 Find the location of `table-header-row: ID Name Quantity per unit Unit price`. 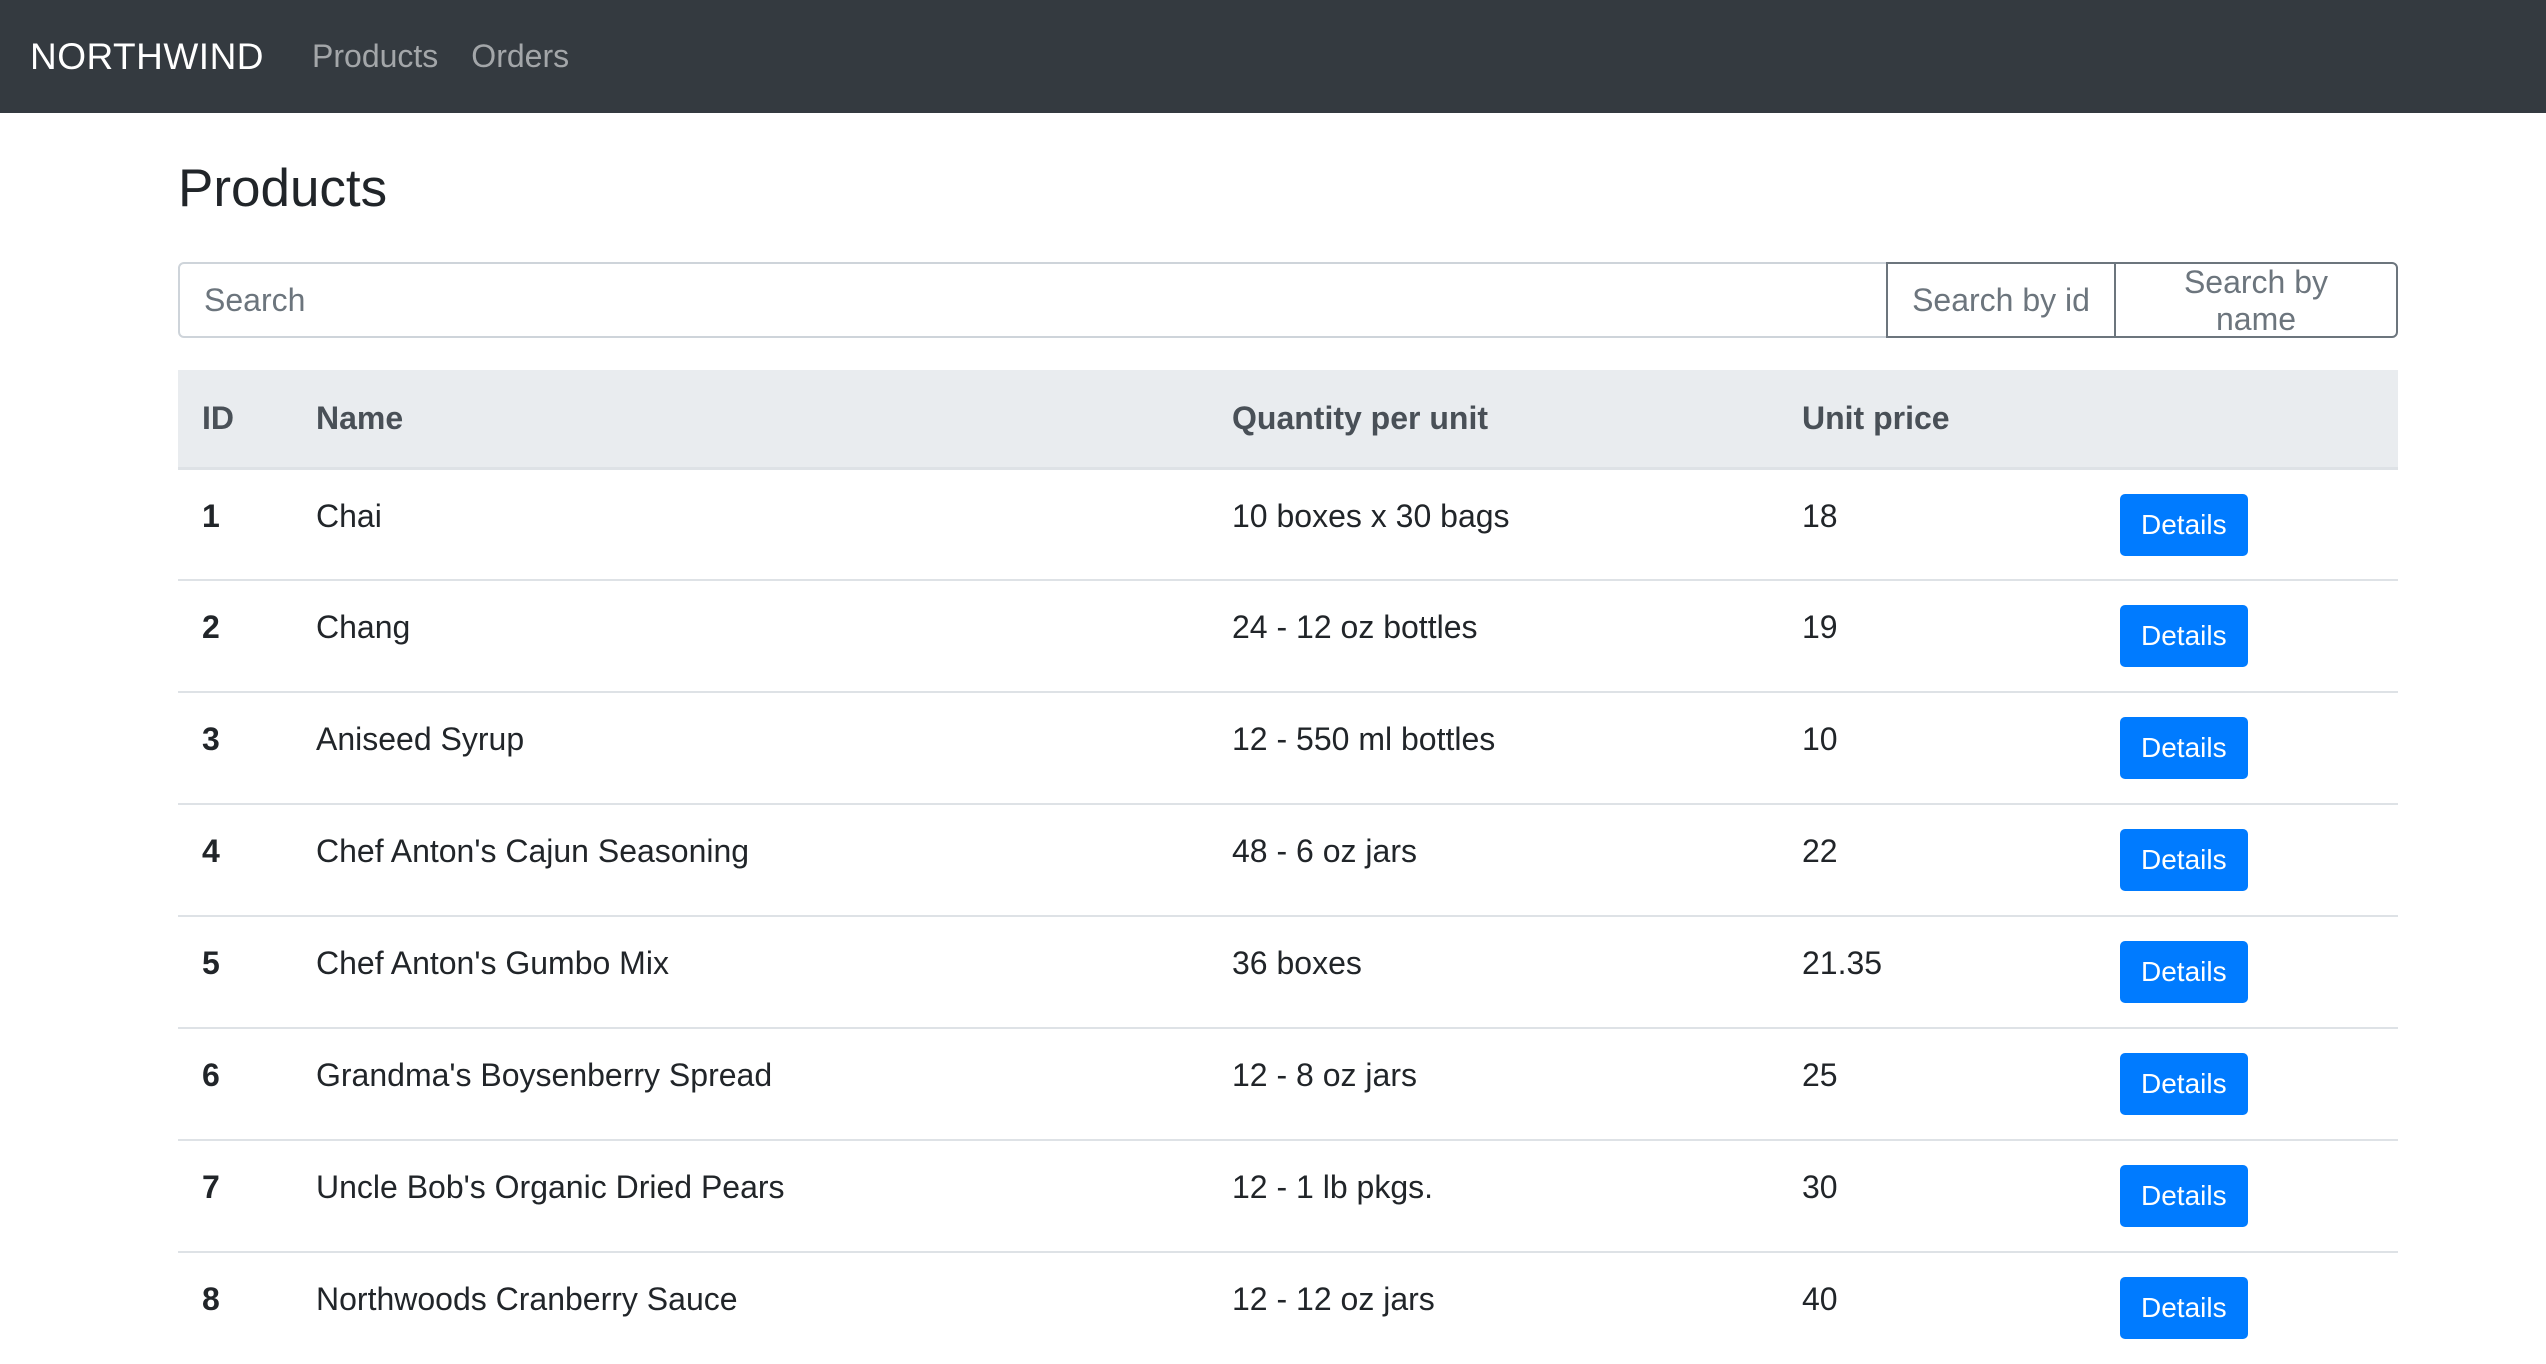

table-header-row: ID Name Quantity per unit Unit price is located at coordinates (1288, 420).